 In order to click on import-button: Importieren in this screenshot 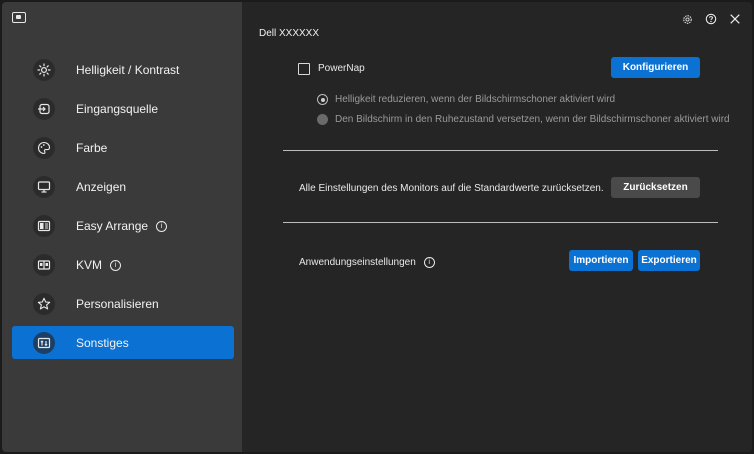, I will do `click(601, 260)`.